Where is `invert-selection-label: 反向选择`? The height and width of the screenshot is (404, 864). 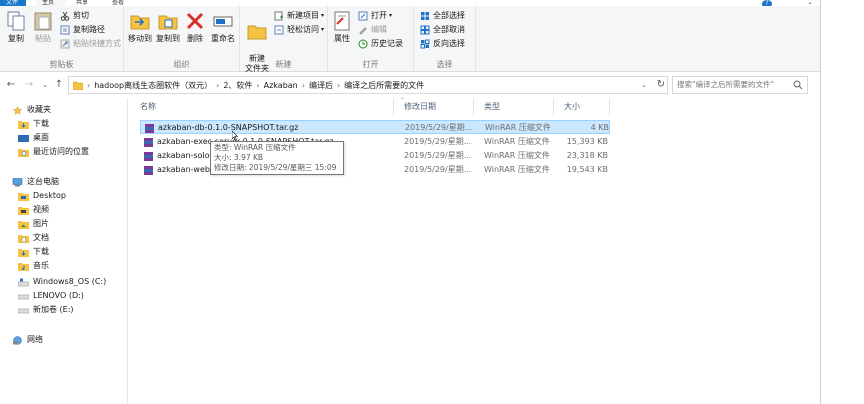
invert-selection-label: 反向选择 is located at coordinates (449, 43).